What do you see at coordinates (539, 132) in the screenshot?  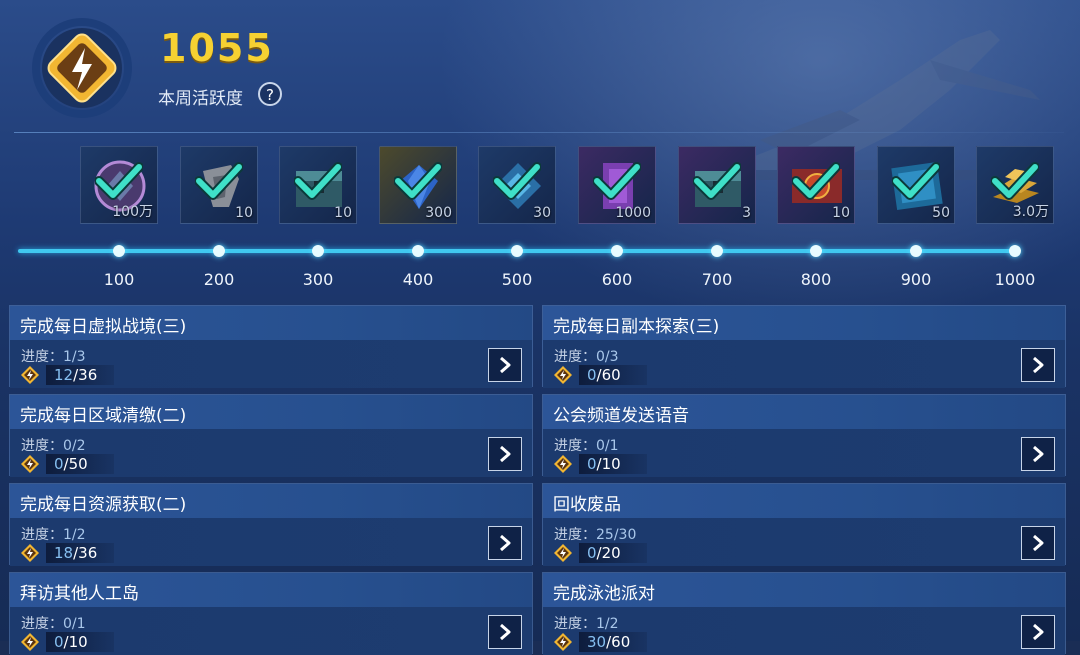 I see `header-divider` at bounding box center [539, 132].